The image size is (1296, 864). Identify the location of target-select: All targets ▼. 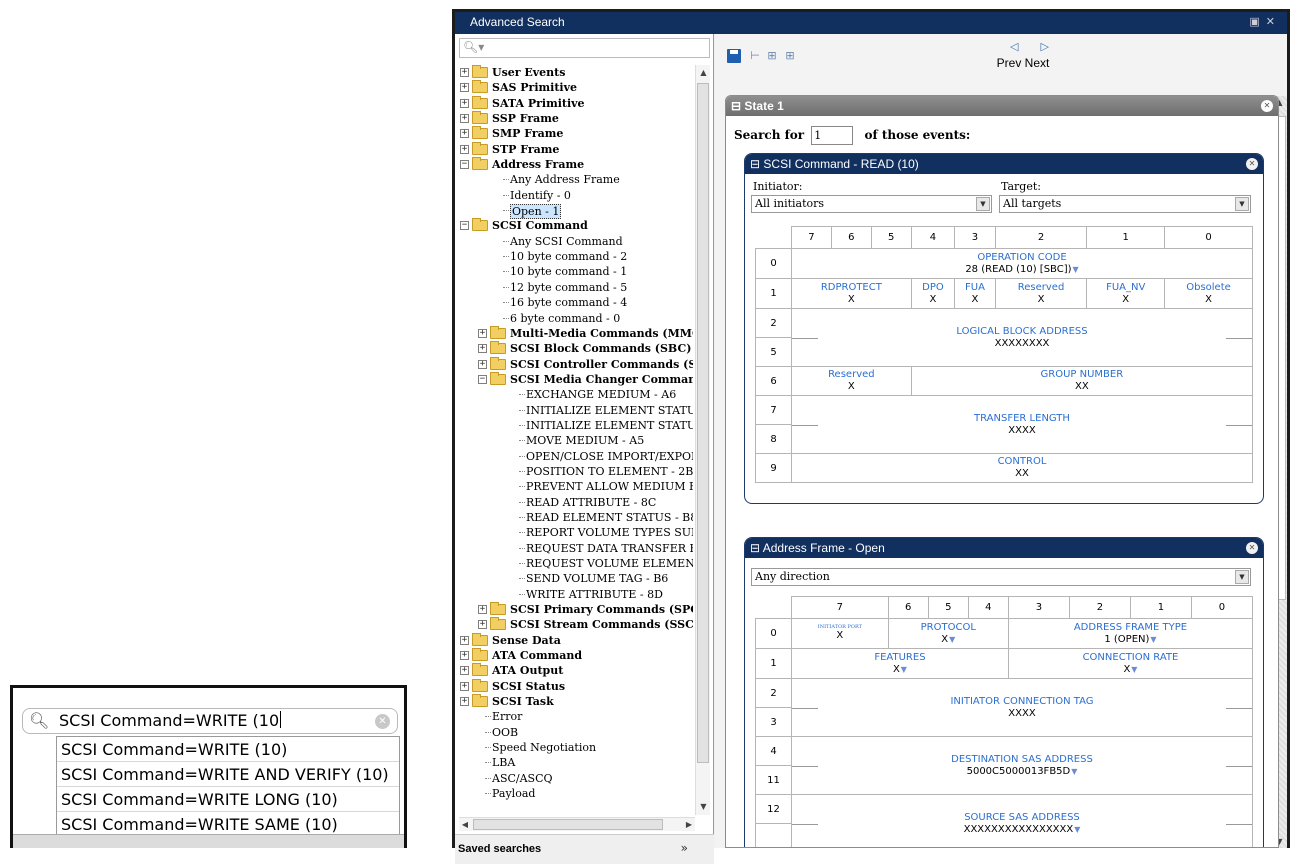
(1125, 204).